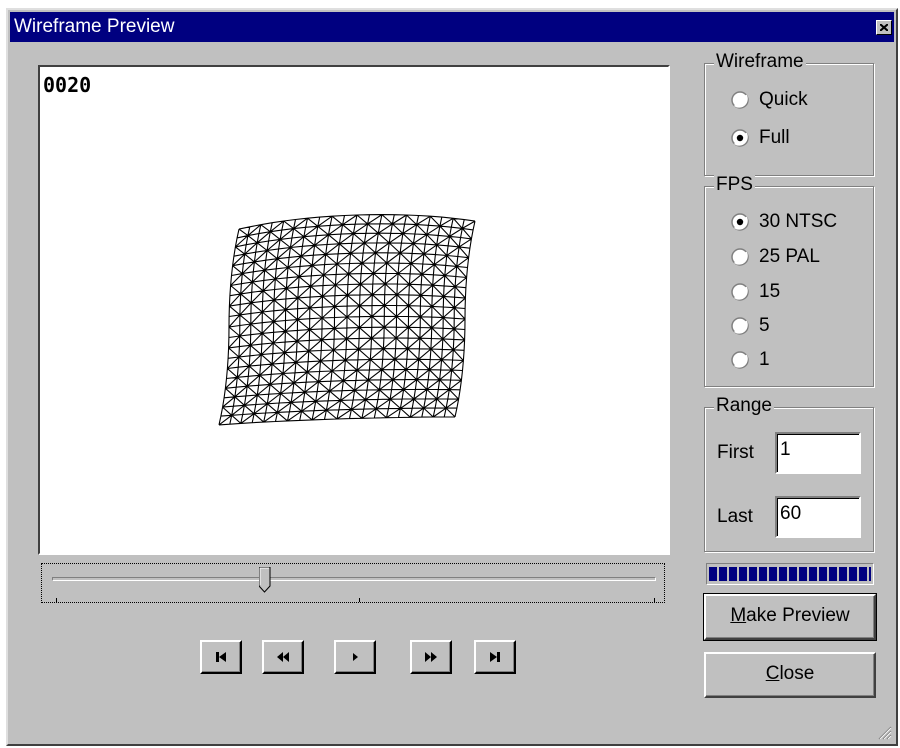 This screenshot has height=748, width=900. What do you see at coordinates (734, 185) in the screenshot?
I see `fps-group-label: FPS` at bounding box center [734, 185].